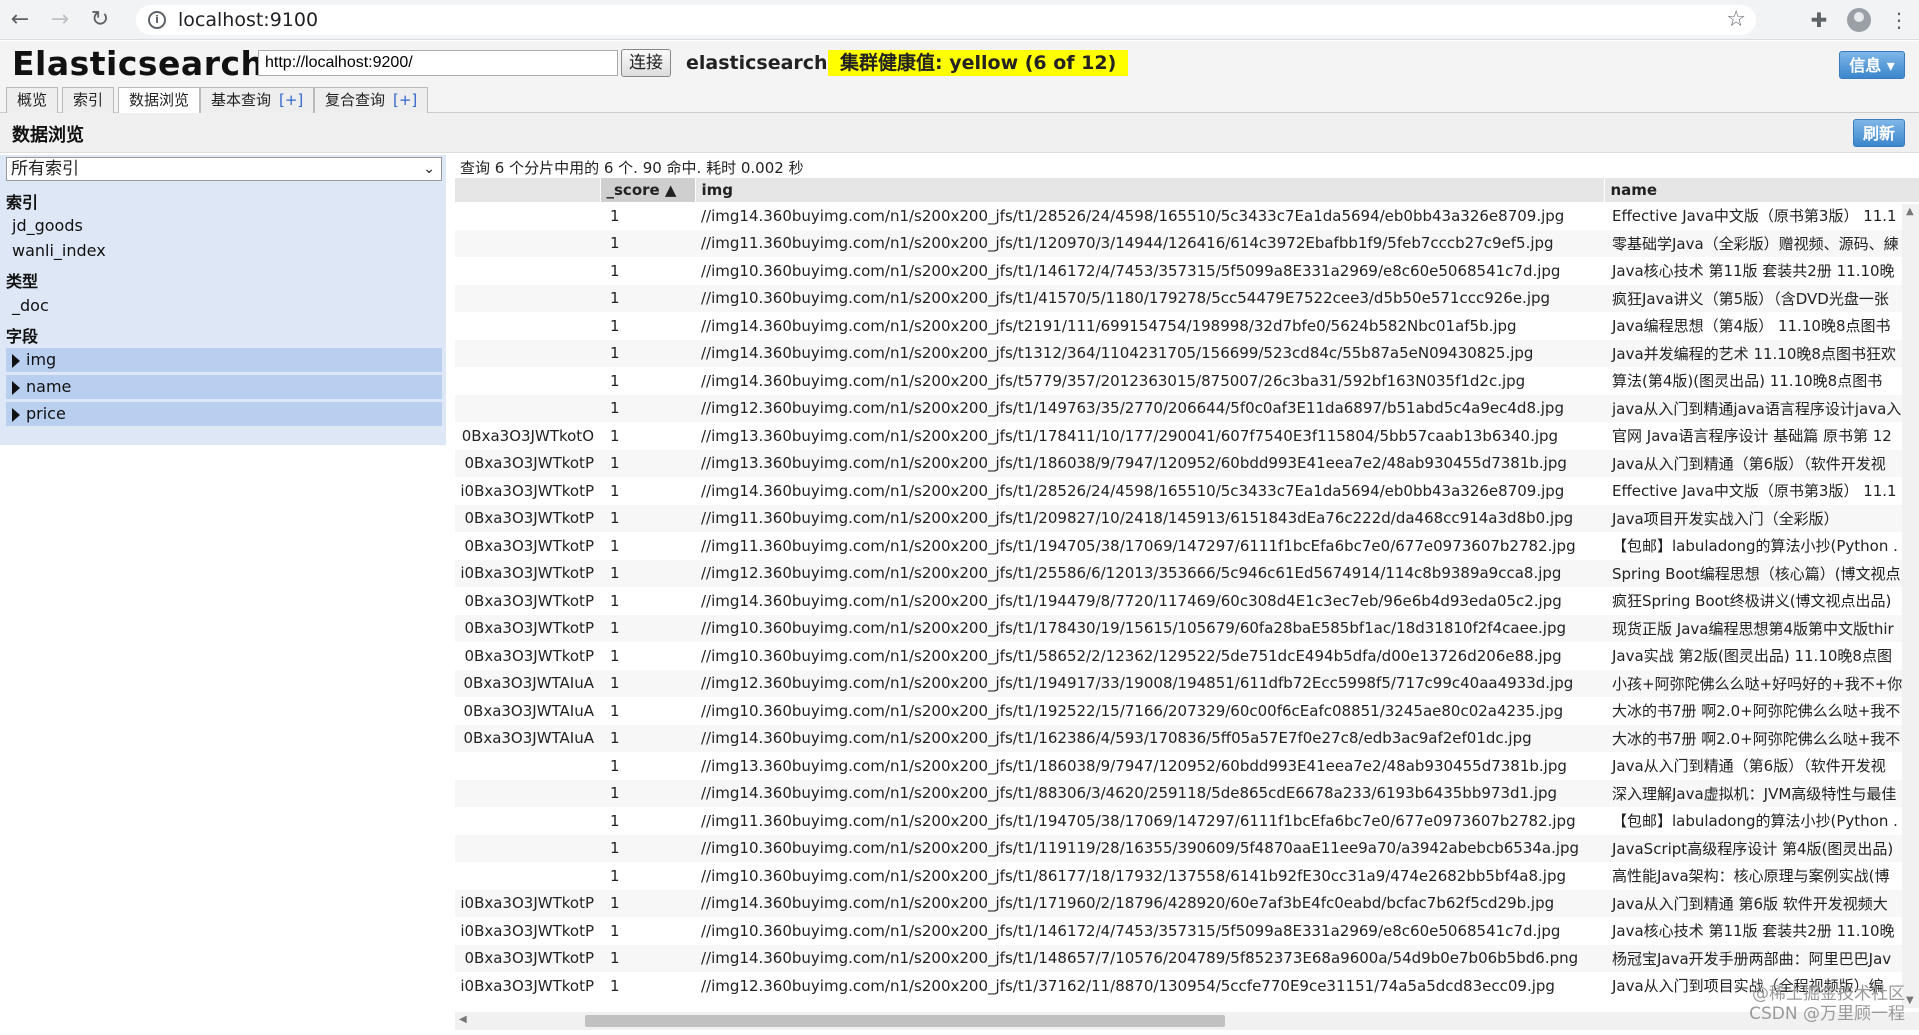 Image resolution: width=1919 pixels, height=1035 pixels. What do you see at coordinates (224, 169) in the screenshot?
I see `index-select: 所有索引 ⌄` at bounding box center [224, 169].